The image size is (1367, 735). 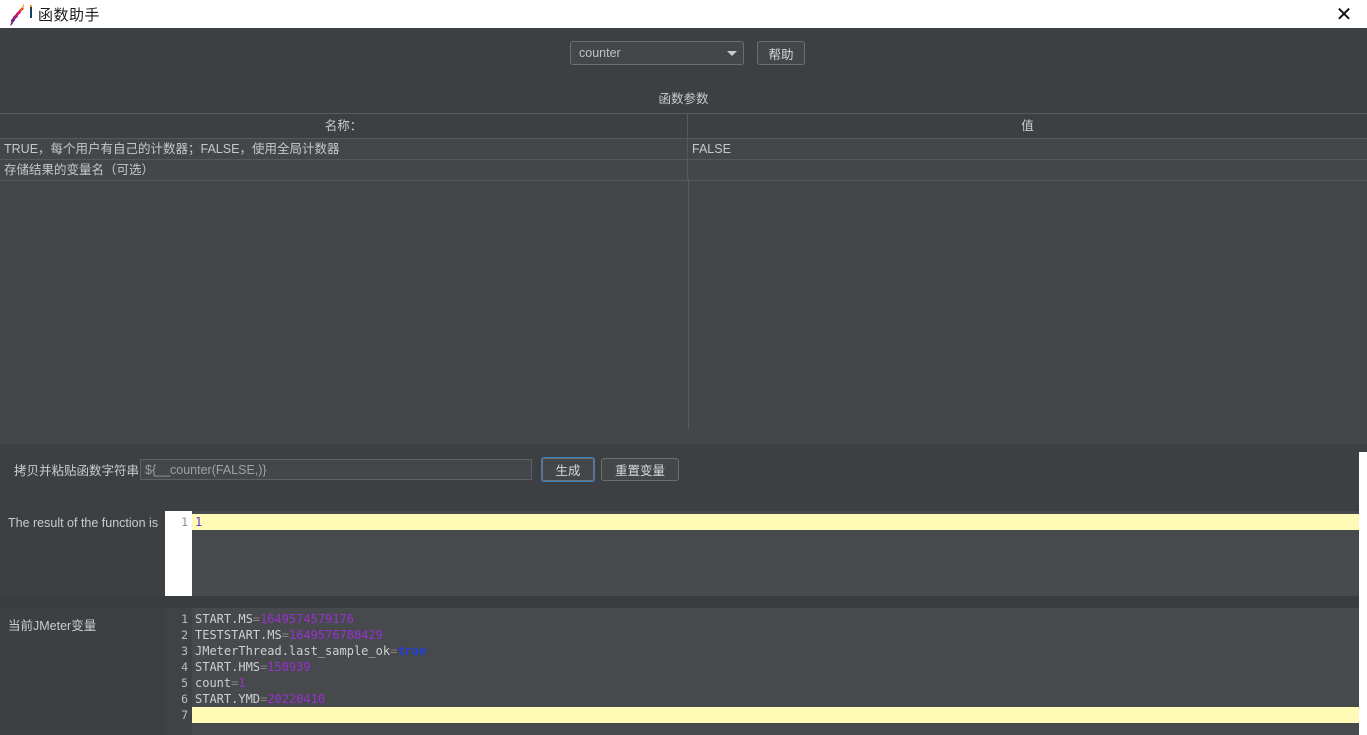 I want to click on function-select: counter, so click(x=657, y=53).